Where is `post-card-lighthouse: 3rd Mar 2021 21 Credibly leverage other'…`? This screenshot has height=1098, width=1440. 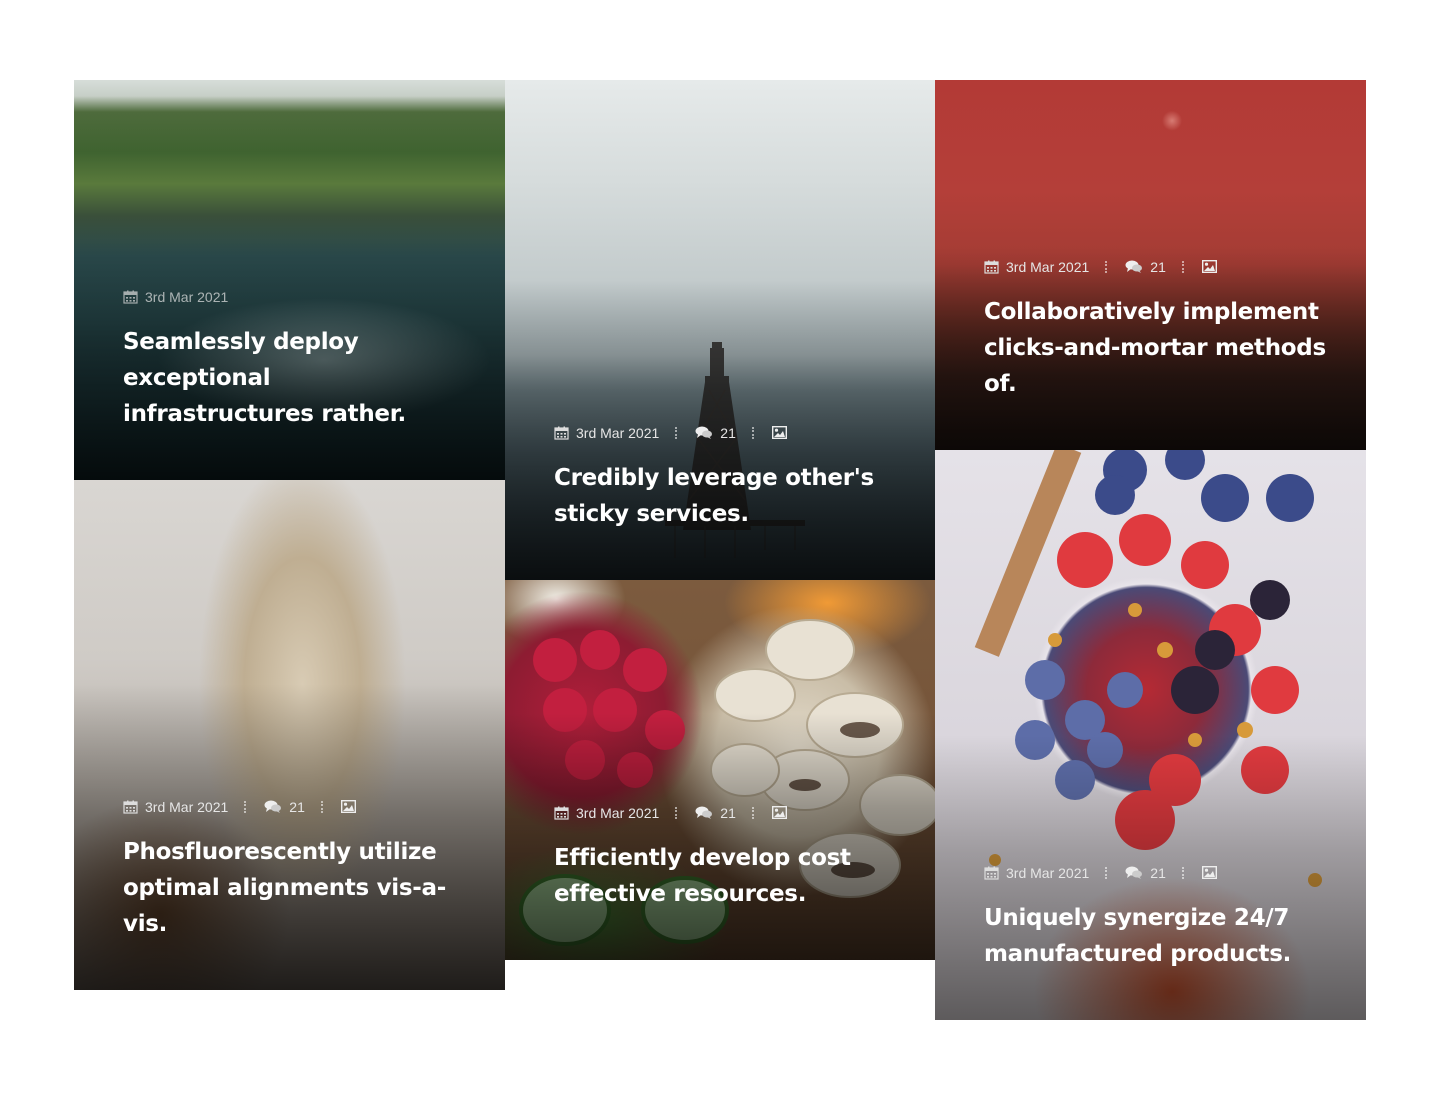 post-card-lighthouse: 3rd Mar 2021 21 Credibly leverage other'… is located at coordinates (720, 330).